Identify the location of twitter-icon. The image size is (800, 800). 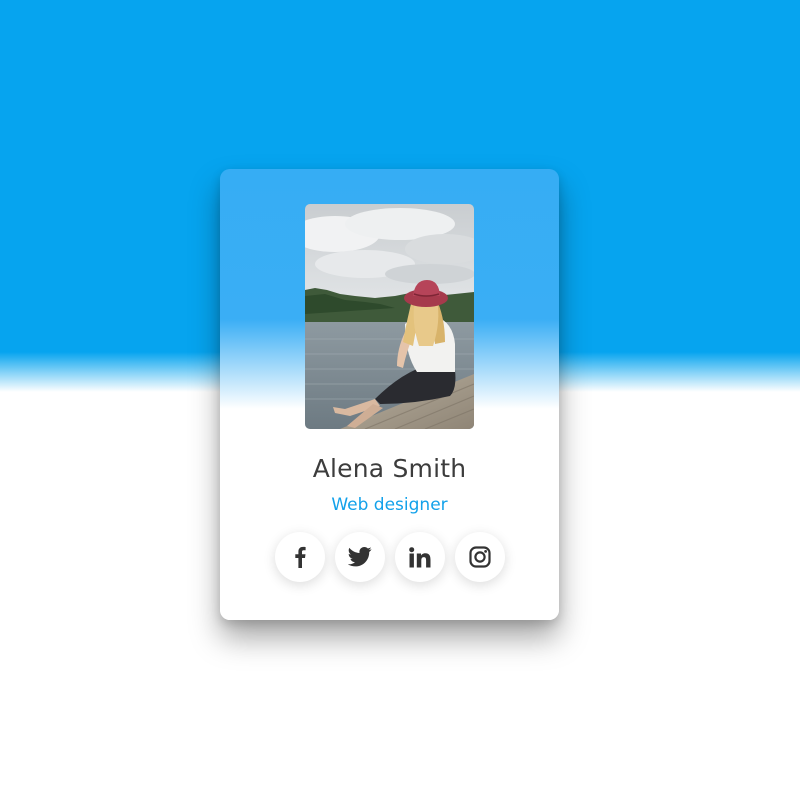
(360, 557).